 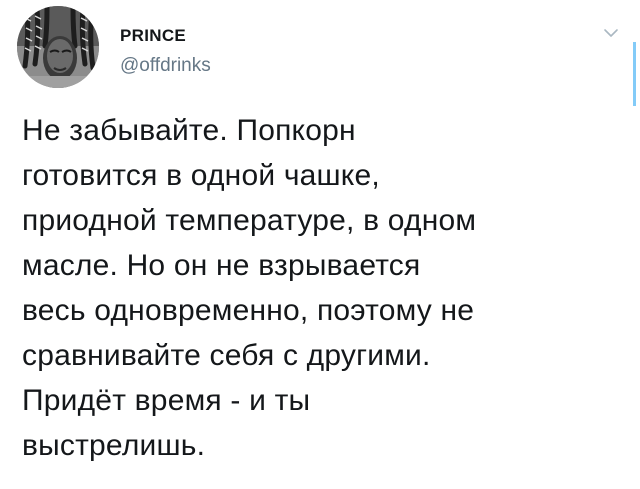 I want to click on chevron-down-icon, so click(x=611, y=33).